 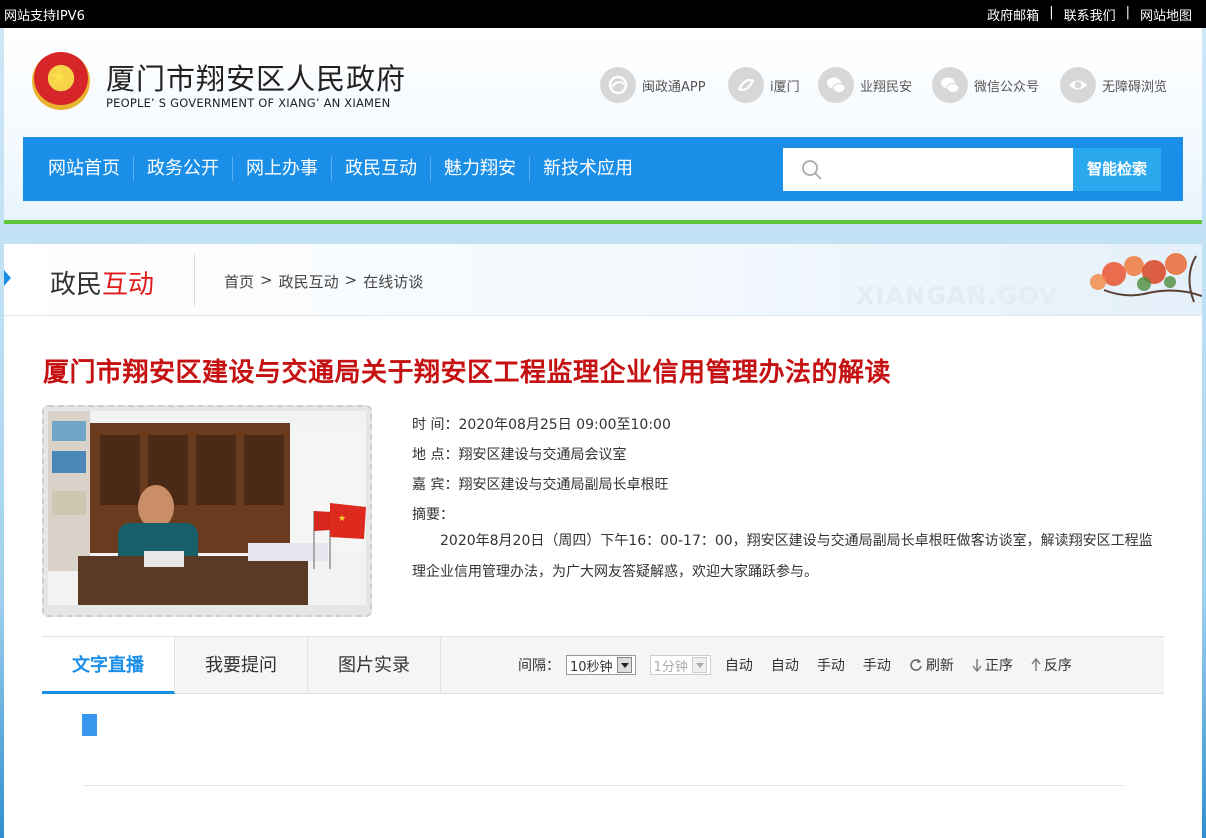 I want to click on refresh-button: 刷新, so click(x=931, y=665).